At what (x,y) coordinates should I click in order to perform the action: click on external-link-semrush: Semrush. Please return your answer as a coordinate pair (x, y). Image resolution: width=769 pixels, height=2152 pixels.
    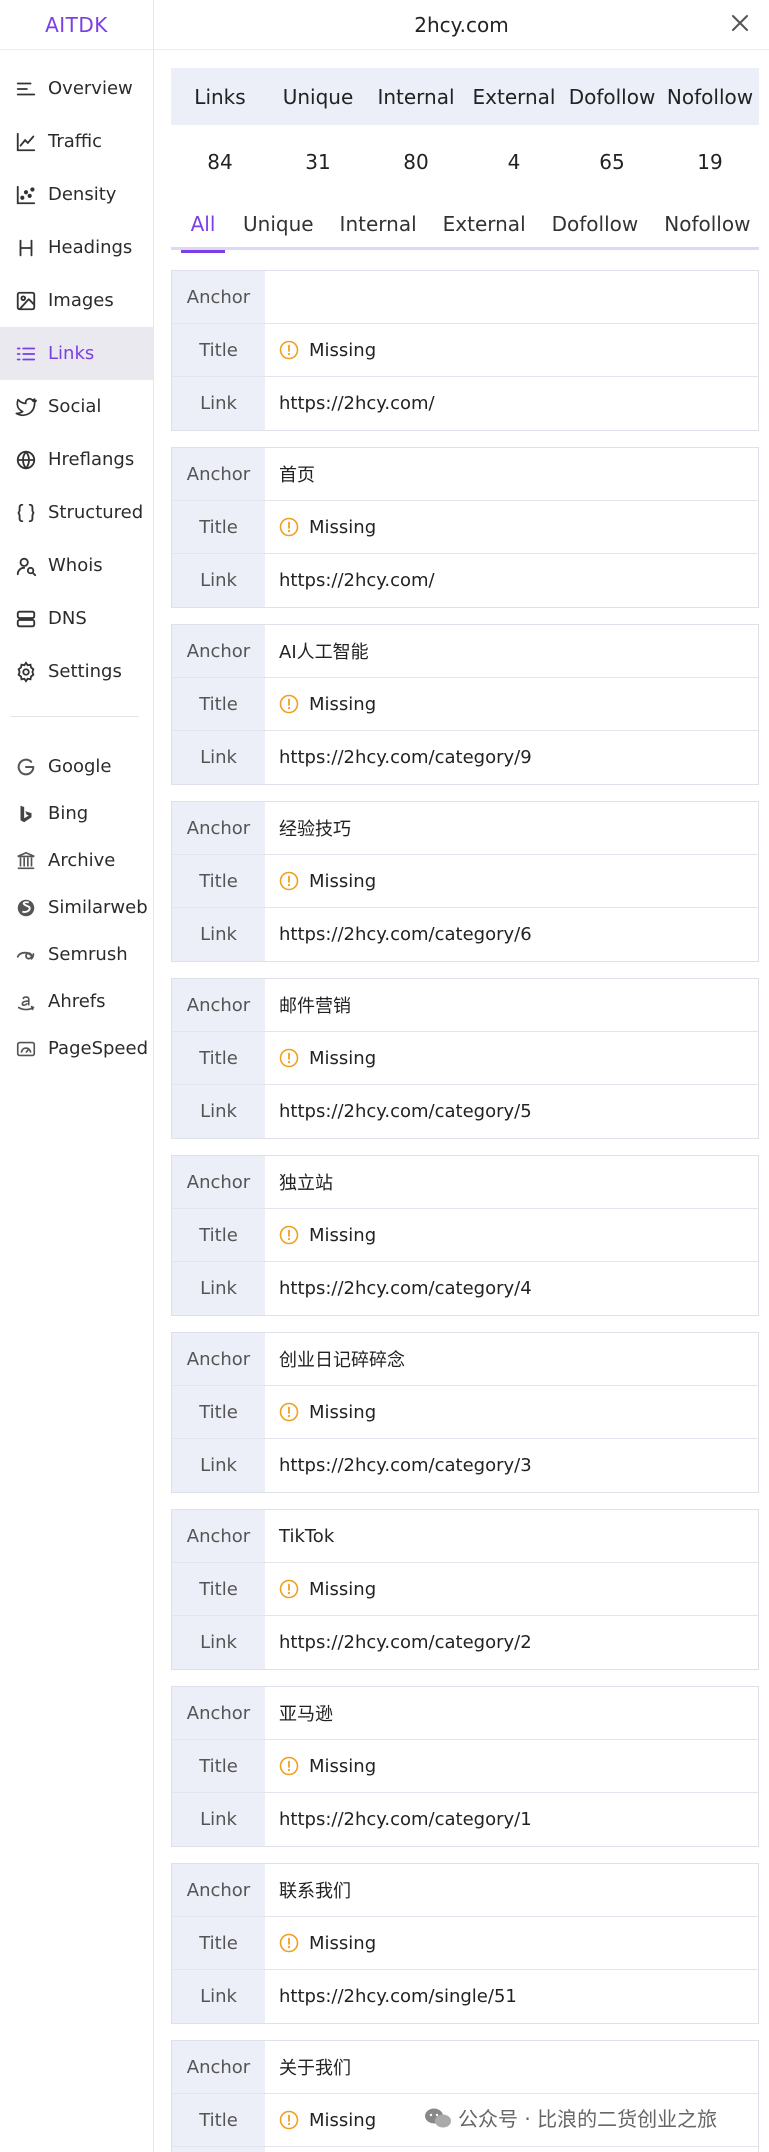
    Looking at the image, I should click on (76, 954).